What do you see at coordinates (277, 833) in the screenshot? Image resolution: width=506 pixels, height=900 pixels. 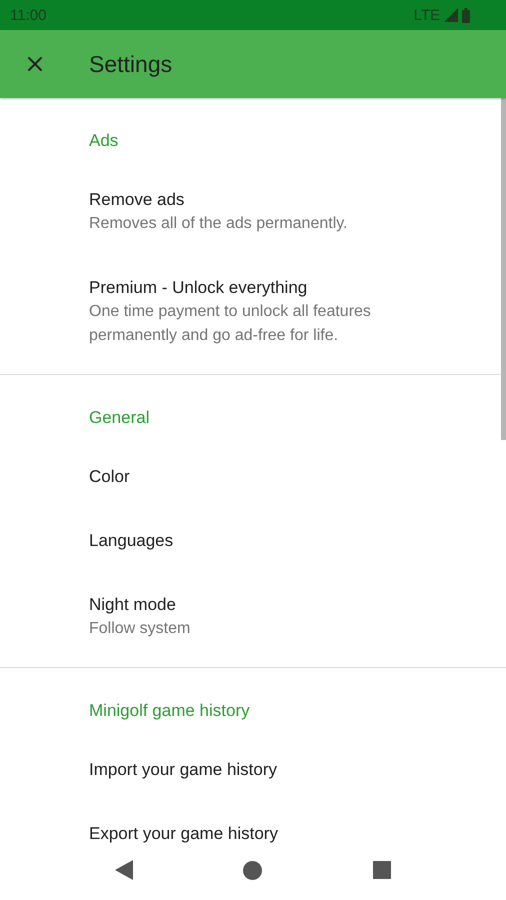 I see `setting-title: Export your game history` at bounding box center [277, 833].